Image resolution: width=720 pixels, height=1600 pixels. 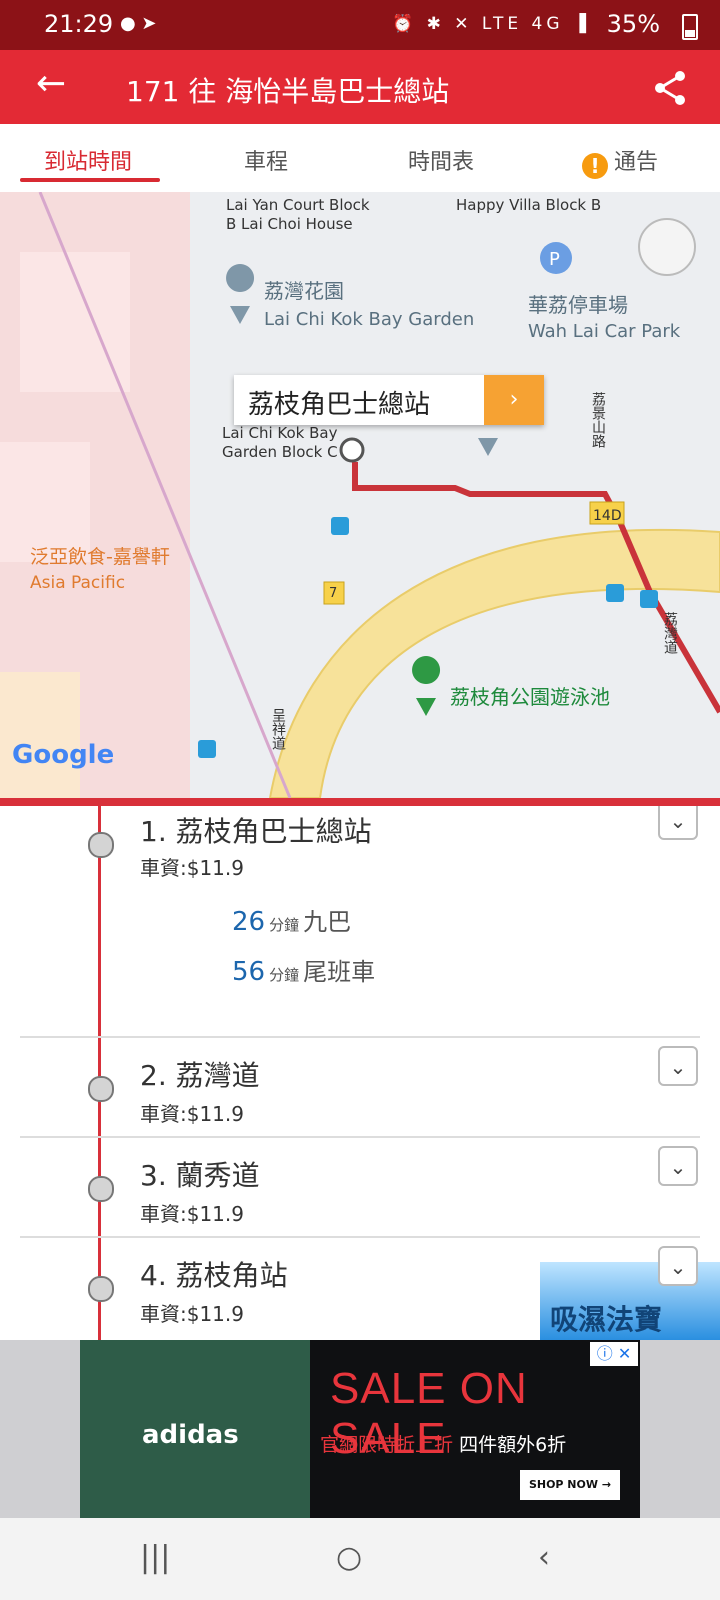 I want to click on map-label-carpark-zh: 華荔停車場, so click(x=578, y=305).